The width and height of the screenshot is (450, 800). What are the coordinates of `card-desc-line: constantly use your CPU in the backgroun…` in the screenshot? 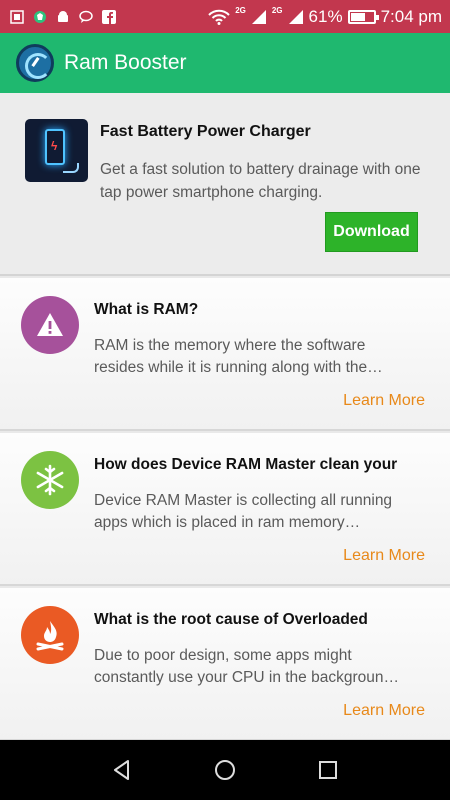 It's located at (246, 677).